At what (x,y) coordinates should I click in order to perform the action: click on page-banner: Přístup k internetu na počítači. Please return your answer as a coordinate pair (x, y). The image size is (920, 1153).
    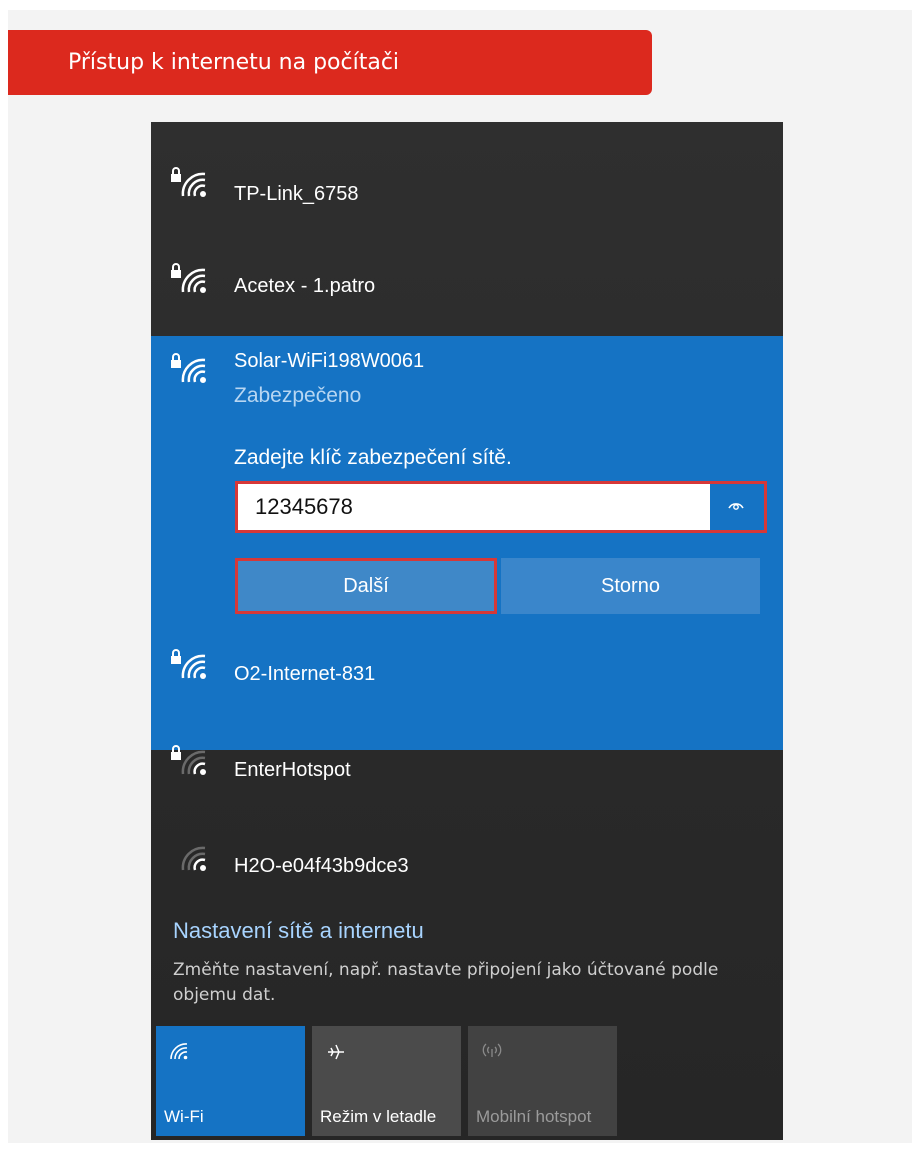
    Looking at the image, I should click on (330, 62).